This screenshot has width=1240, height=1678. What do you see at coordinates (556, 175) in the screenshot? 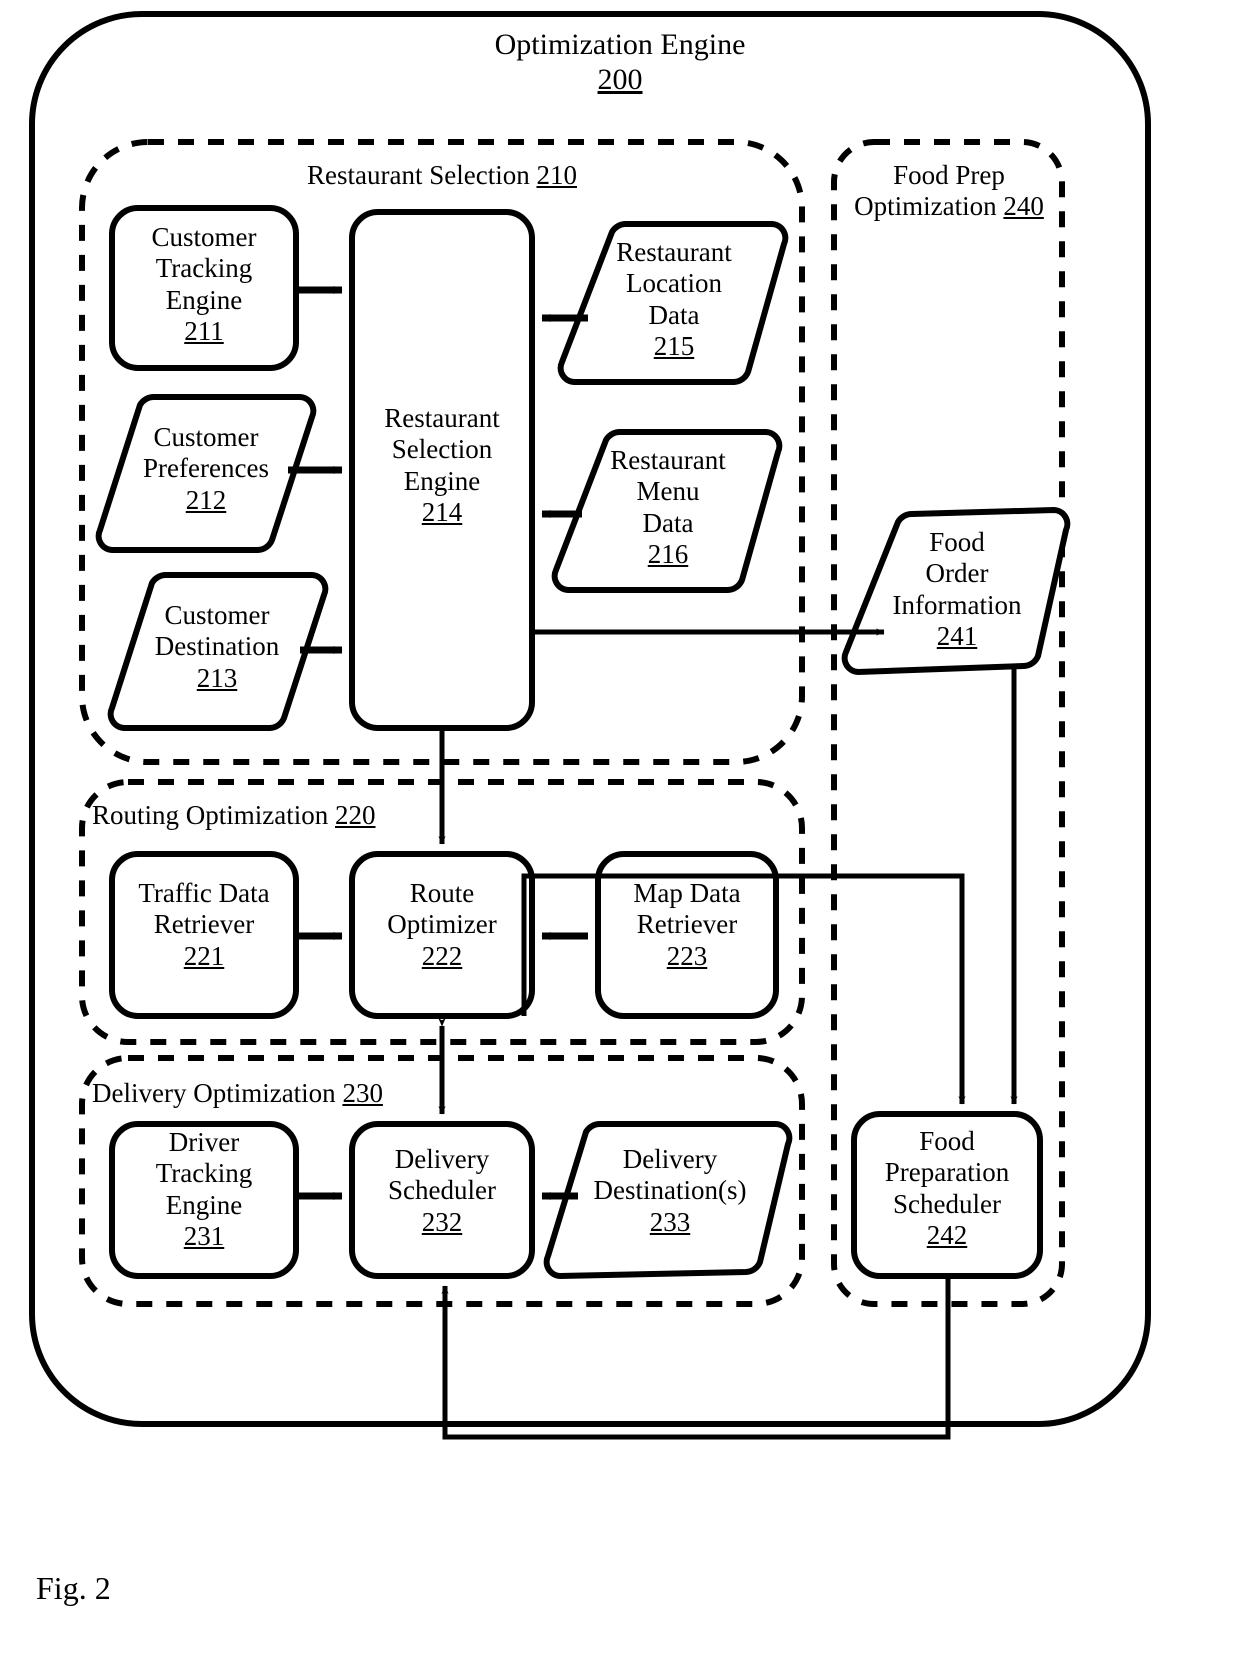
I see `group-ref-restaurant-selection: 210` at bounding box center [556, 175].